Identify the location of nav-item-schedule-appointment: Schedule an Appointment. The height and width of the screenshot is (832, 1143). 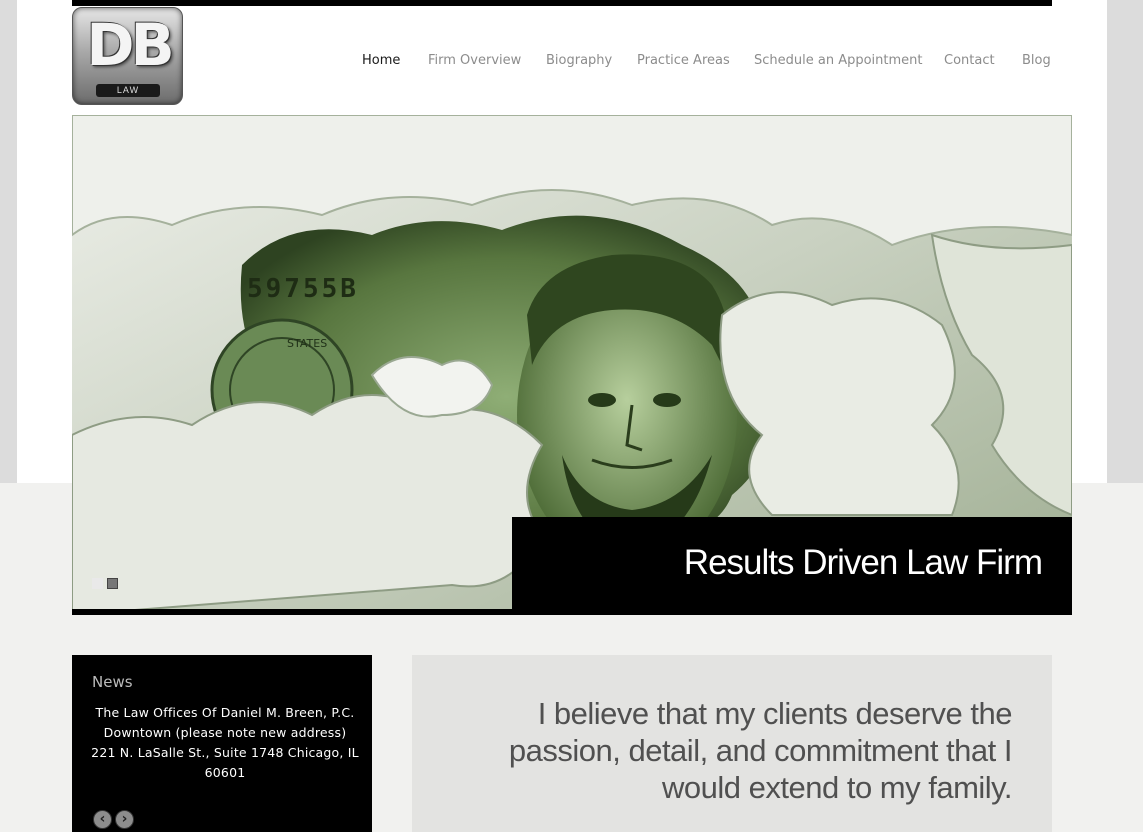
(838, 61).